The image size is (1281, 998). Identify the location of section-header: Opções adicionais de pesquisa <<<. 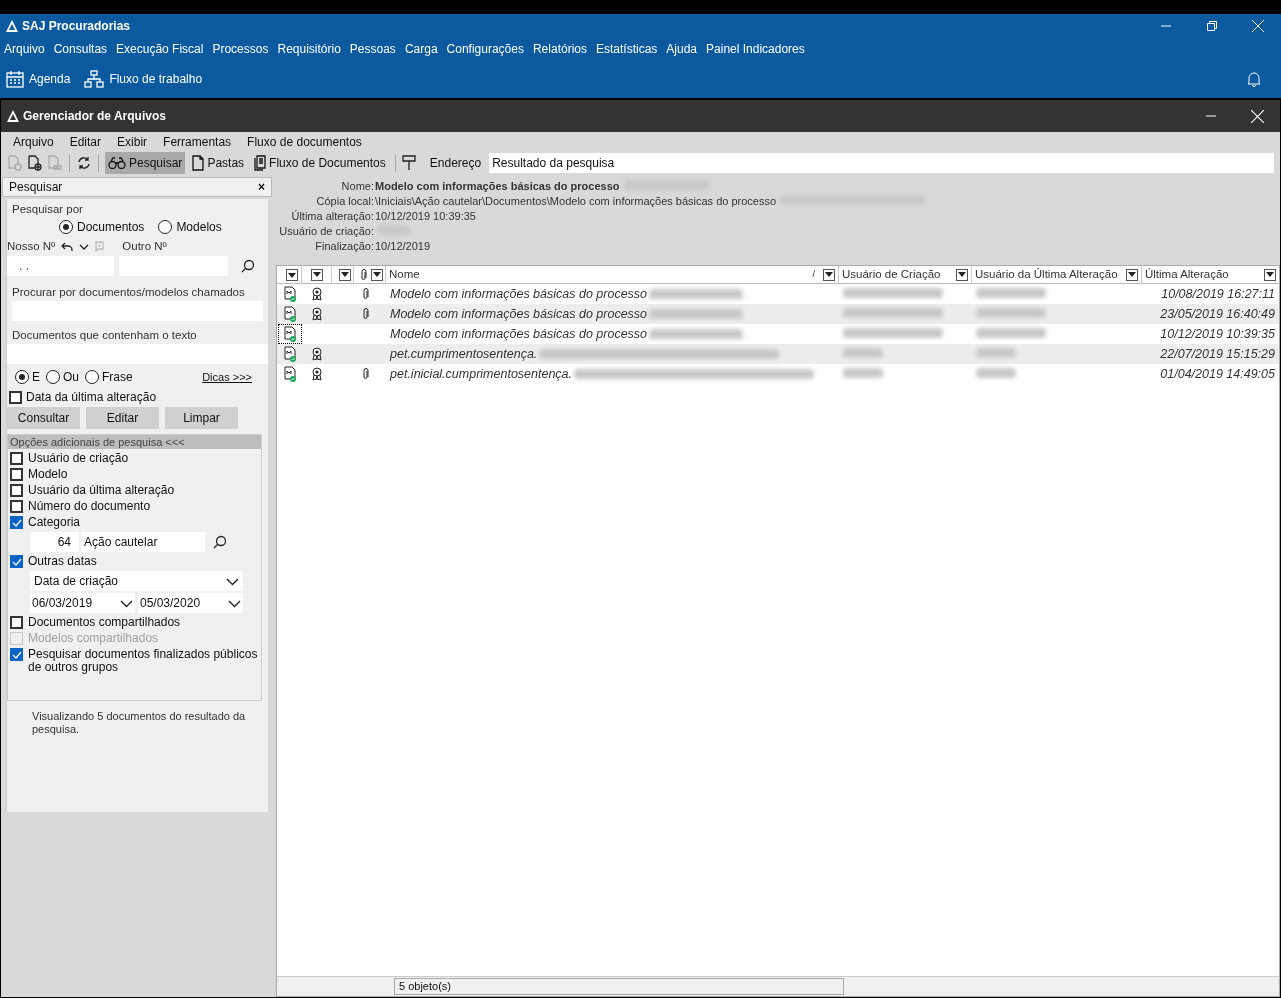
(134, 442).